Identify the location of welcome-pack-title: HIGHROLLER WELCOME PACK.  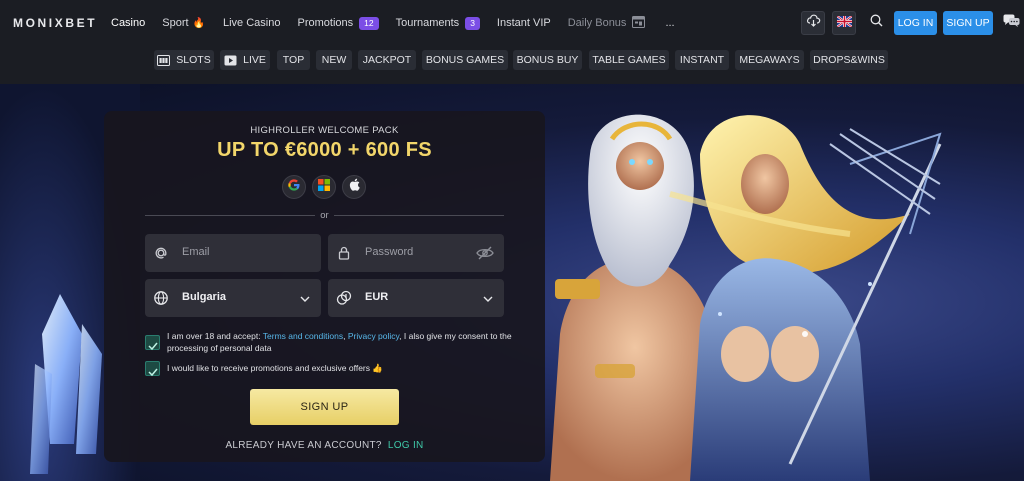
(324, 130).